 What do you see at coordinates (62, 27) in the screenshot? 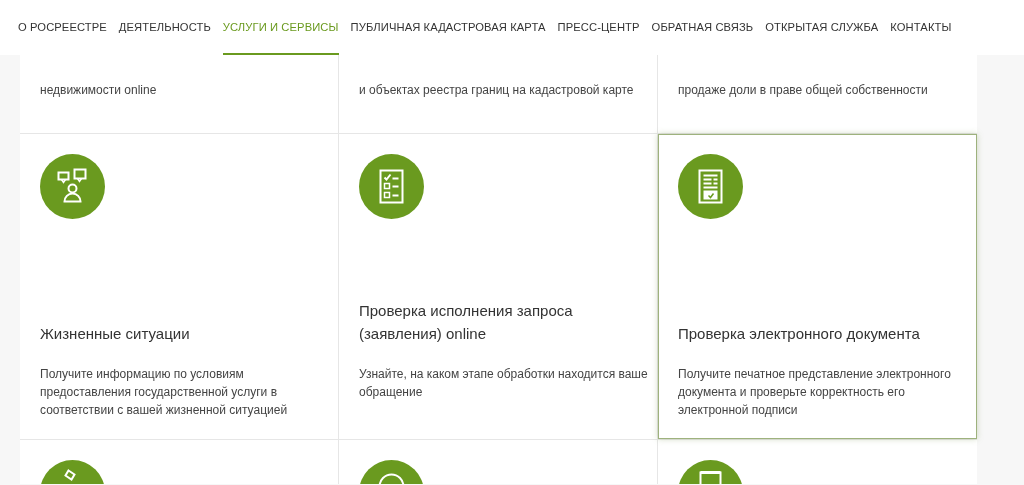
I see `nav-link: О РОСРЕЕСТРЕ` at bounding box center [62, 27].